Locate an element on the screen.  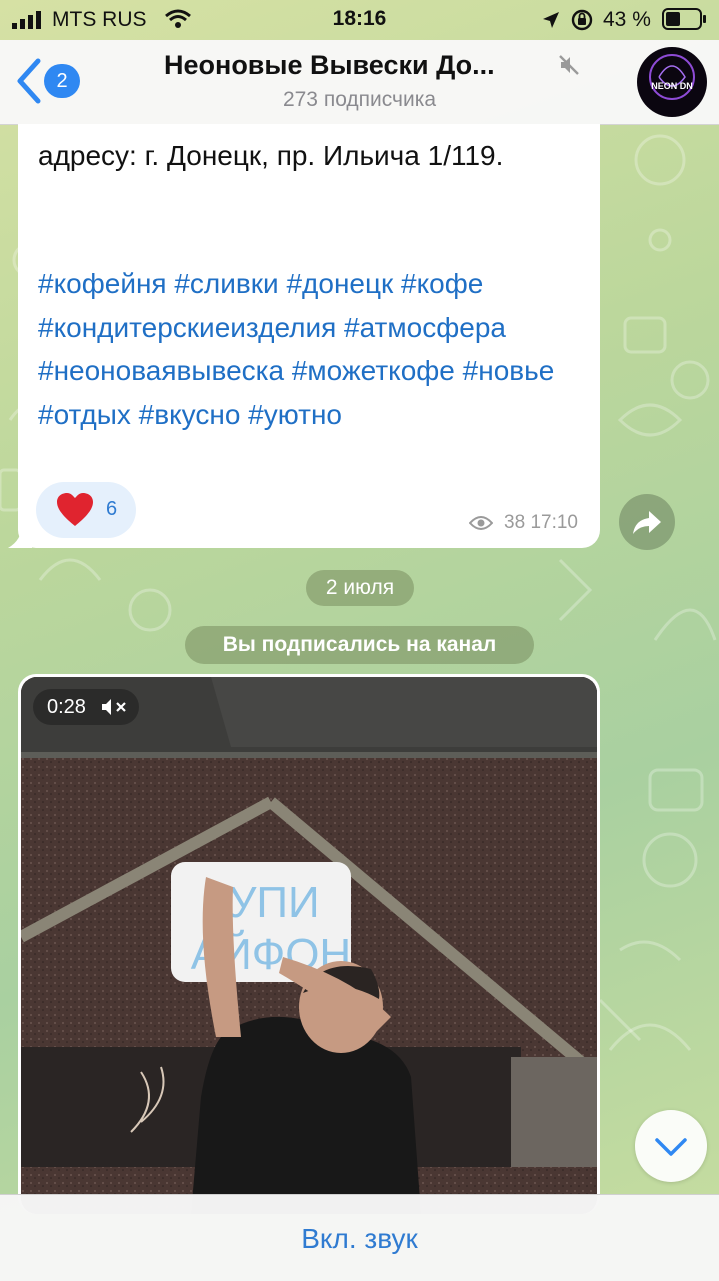
date-separator: 2 июля is located at coordinates (360, 588).